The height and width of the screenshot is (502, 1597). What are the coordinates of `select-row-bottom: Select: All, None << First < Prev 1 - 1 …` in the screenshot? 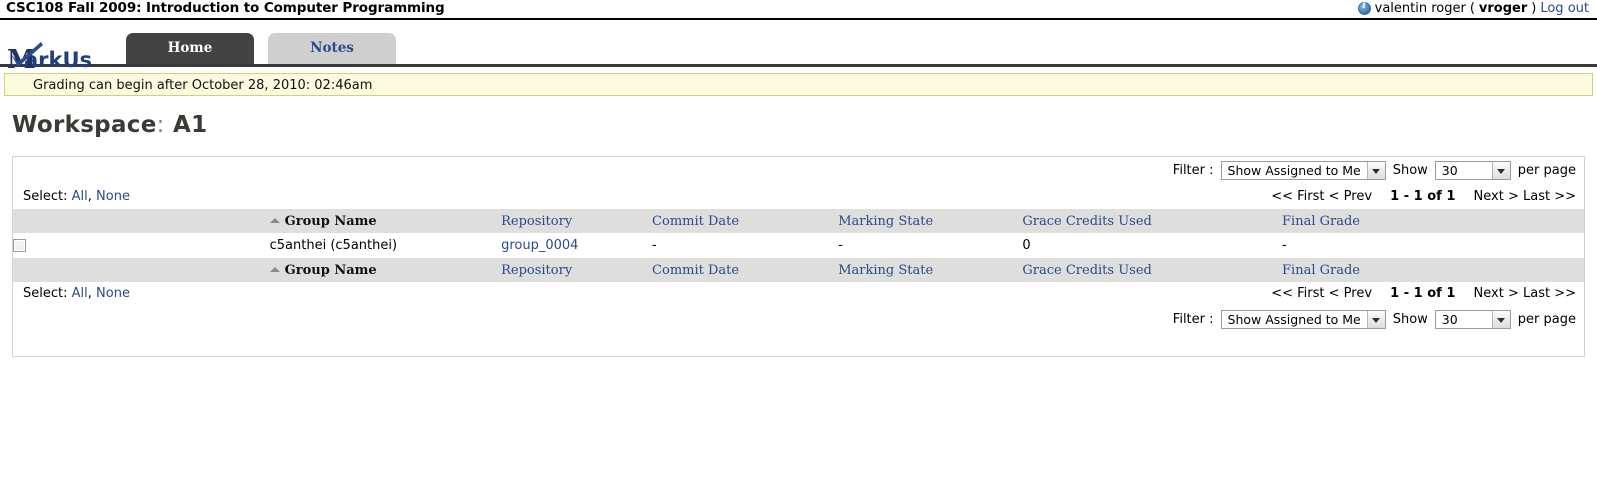 It's located at (798, 294).